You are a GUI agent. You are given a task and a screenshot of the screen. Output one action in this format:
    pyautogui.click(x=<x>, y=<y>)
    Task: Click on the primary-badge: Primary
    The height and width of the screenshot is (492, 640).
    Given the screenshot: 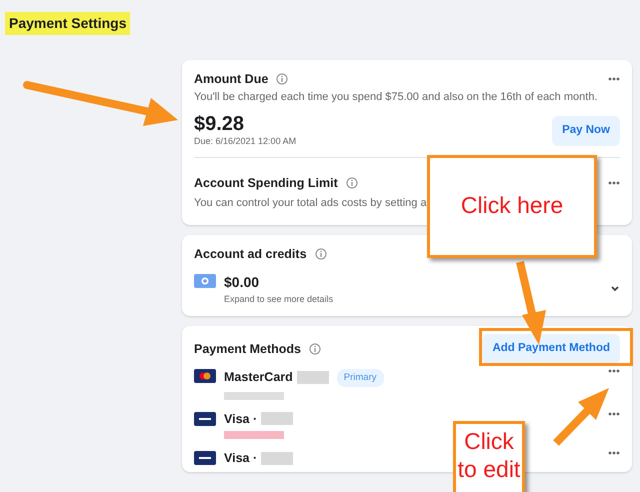 What is the action you would take?
    pyautogui.click(x=360, y=377)
    